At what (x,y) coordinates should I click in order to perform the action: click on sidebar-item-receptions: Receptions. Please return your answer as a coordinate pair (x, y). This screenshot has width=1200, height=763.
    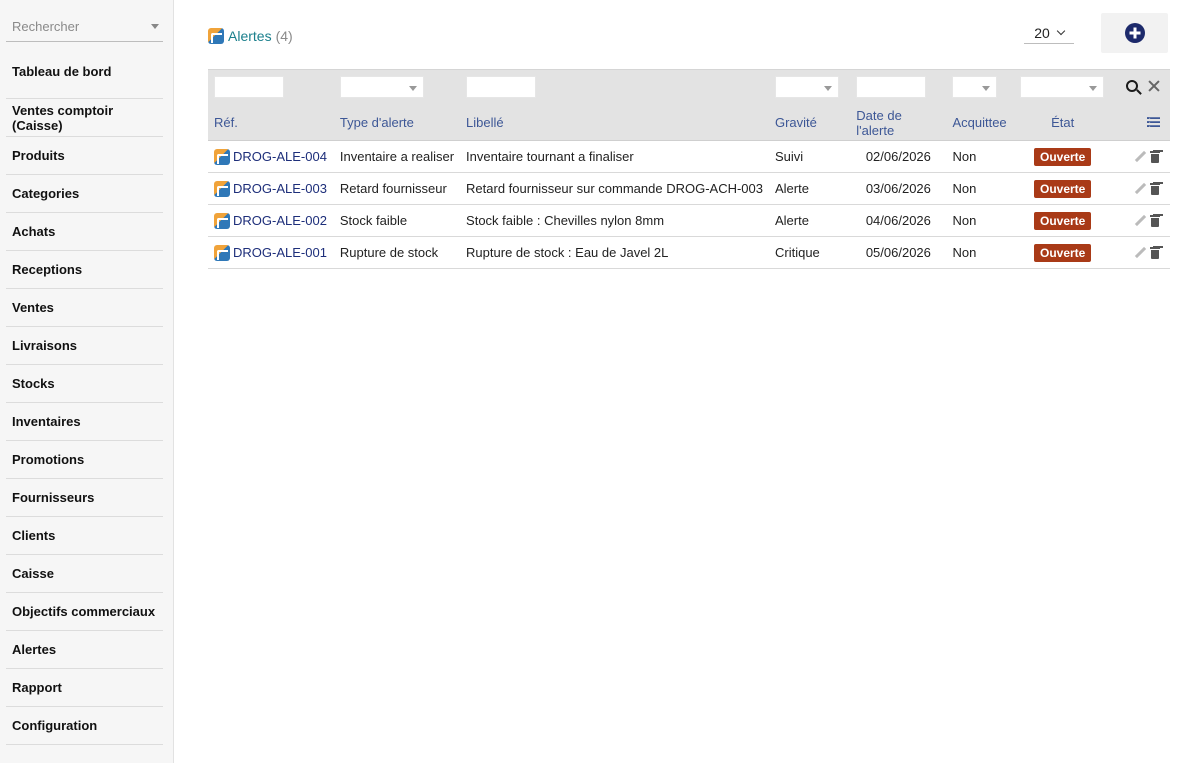
    Looking at the image, I should click on (84, 270).